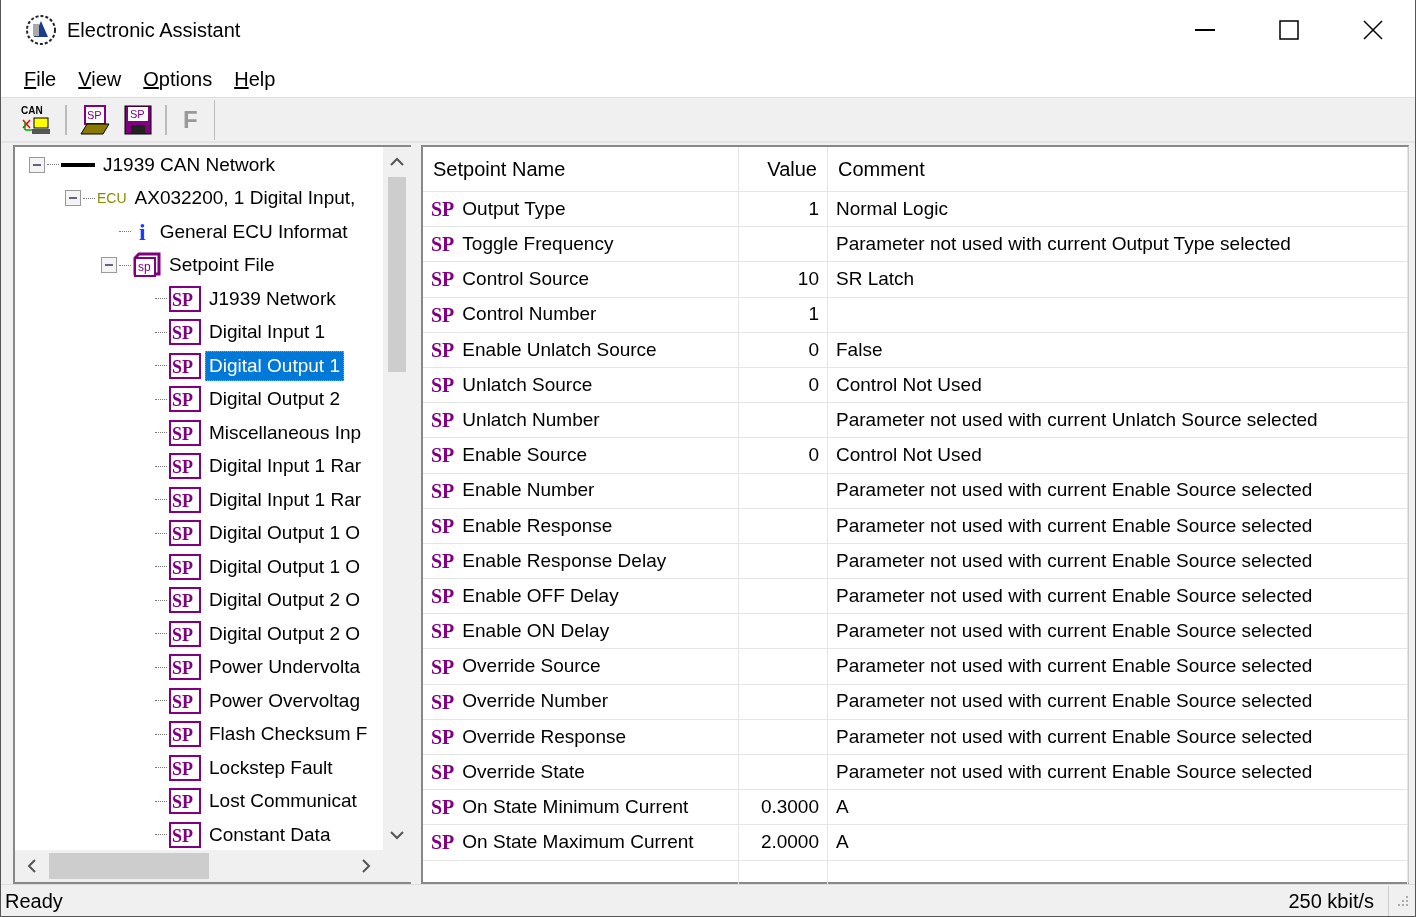  Describe the element at coordinates (274, 399) in the screenshot. I see `tree-item: Digital Output 2` at that location.